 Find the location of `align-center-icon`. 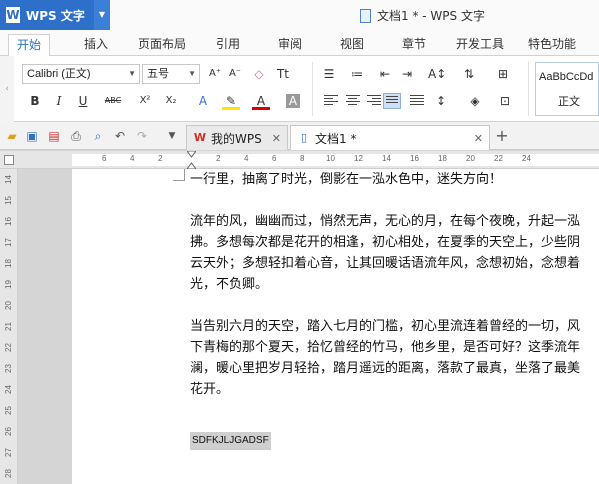

align-center-icon is located at coordinates (353, 101).